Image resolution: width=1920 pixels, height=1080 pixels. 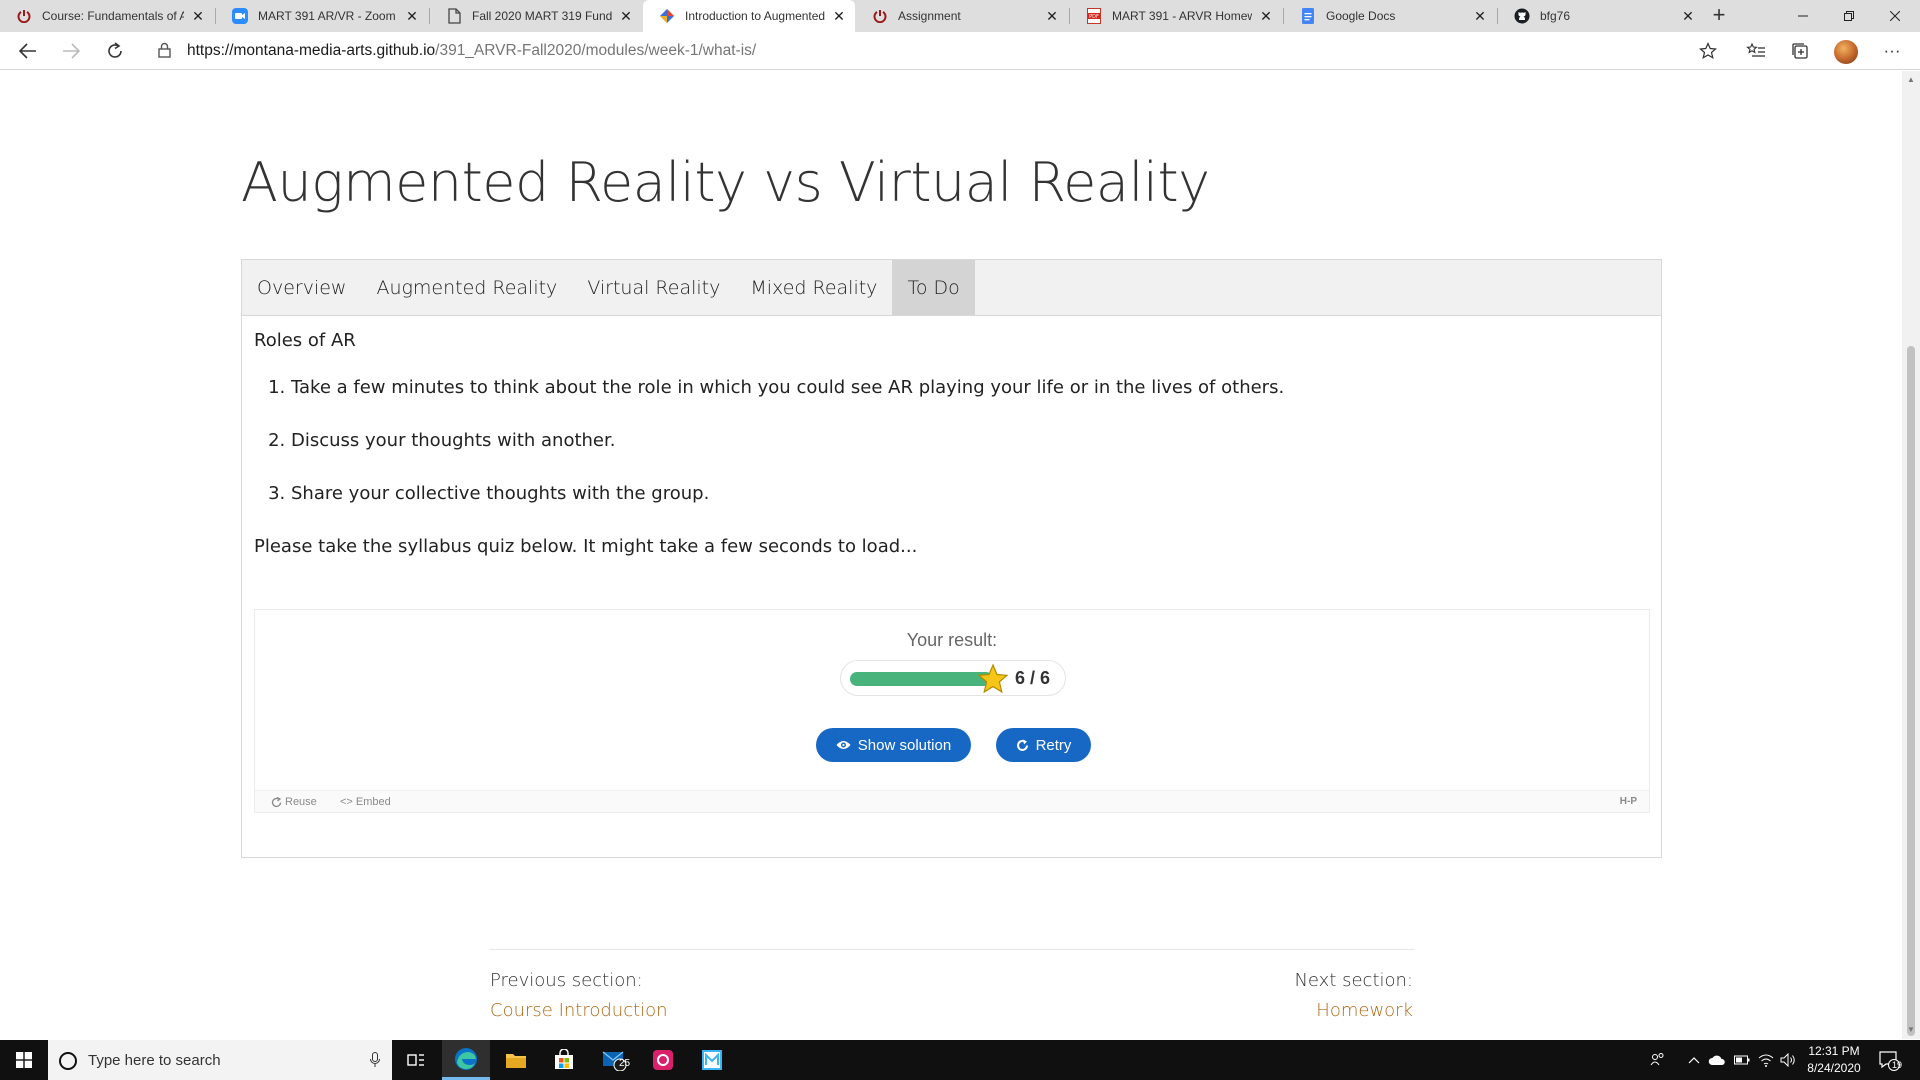 What do you see at coordinates (667, 16) in the screenshot?
I see `site-icon` at bounding box center [667, 16].